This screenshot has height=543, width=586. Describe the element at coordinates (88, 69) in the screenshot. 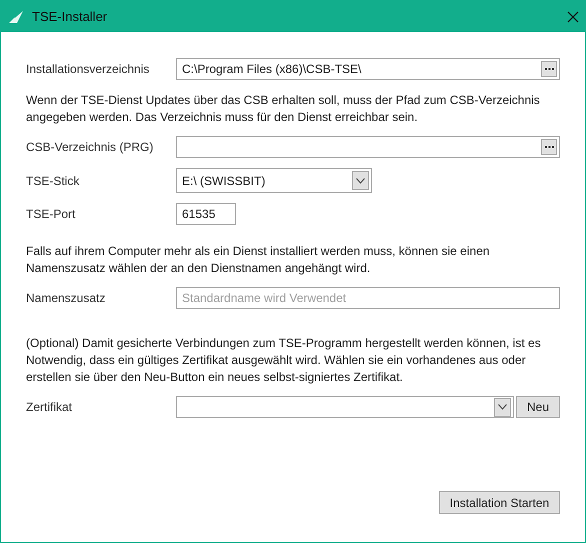

I see `field-label: Installationsverzeichnis` at that location.